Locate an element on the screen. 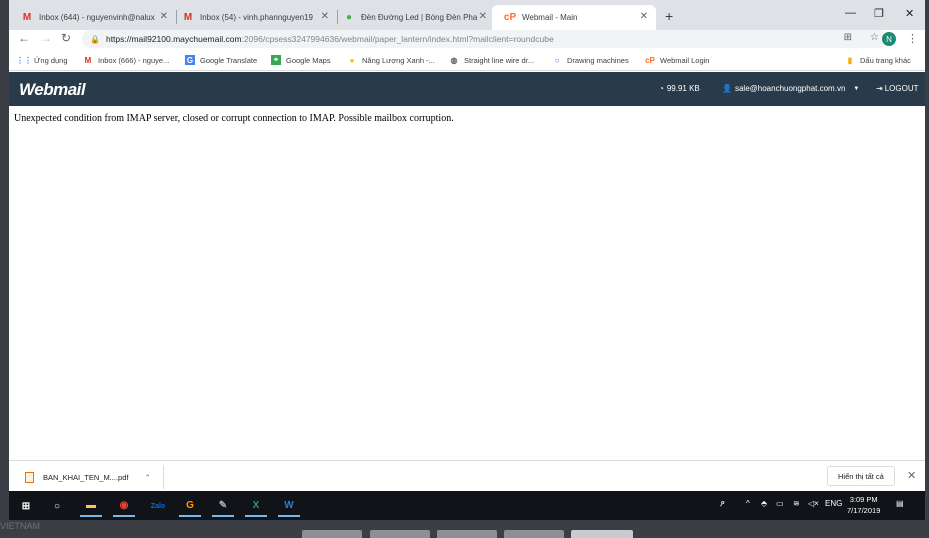 Image resolution: width=929 pixels, height=538 pixels. globe-icon: ◍ is located at coordinates (454, 60).